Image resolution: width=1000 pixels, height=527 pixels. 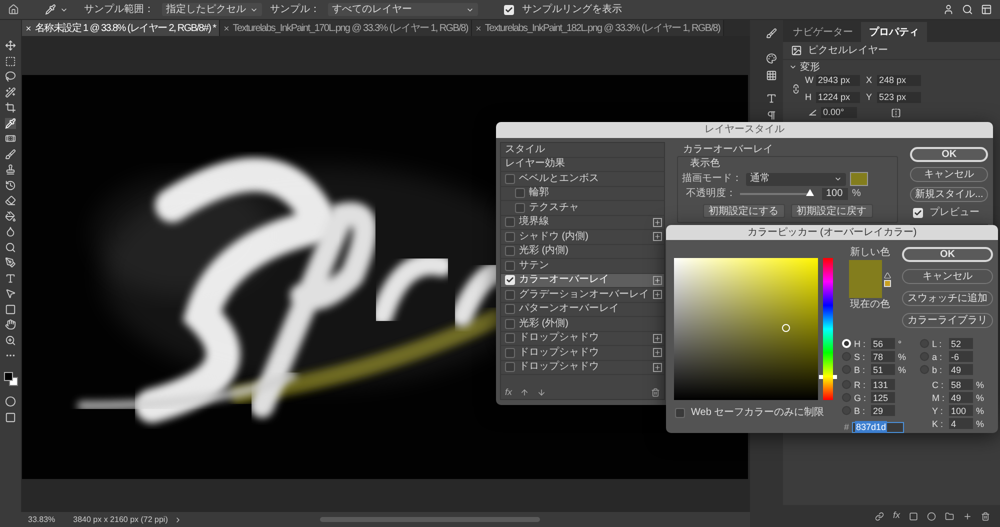 What do you see at coordinates (705, 164) in the screenshot?
I see `subgroup-title: 表示色` at bounding box center [705, 164].